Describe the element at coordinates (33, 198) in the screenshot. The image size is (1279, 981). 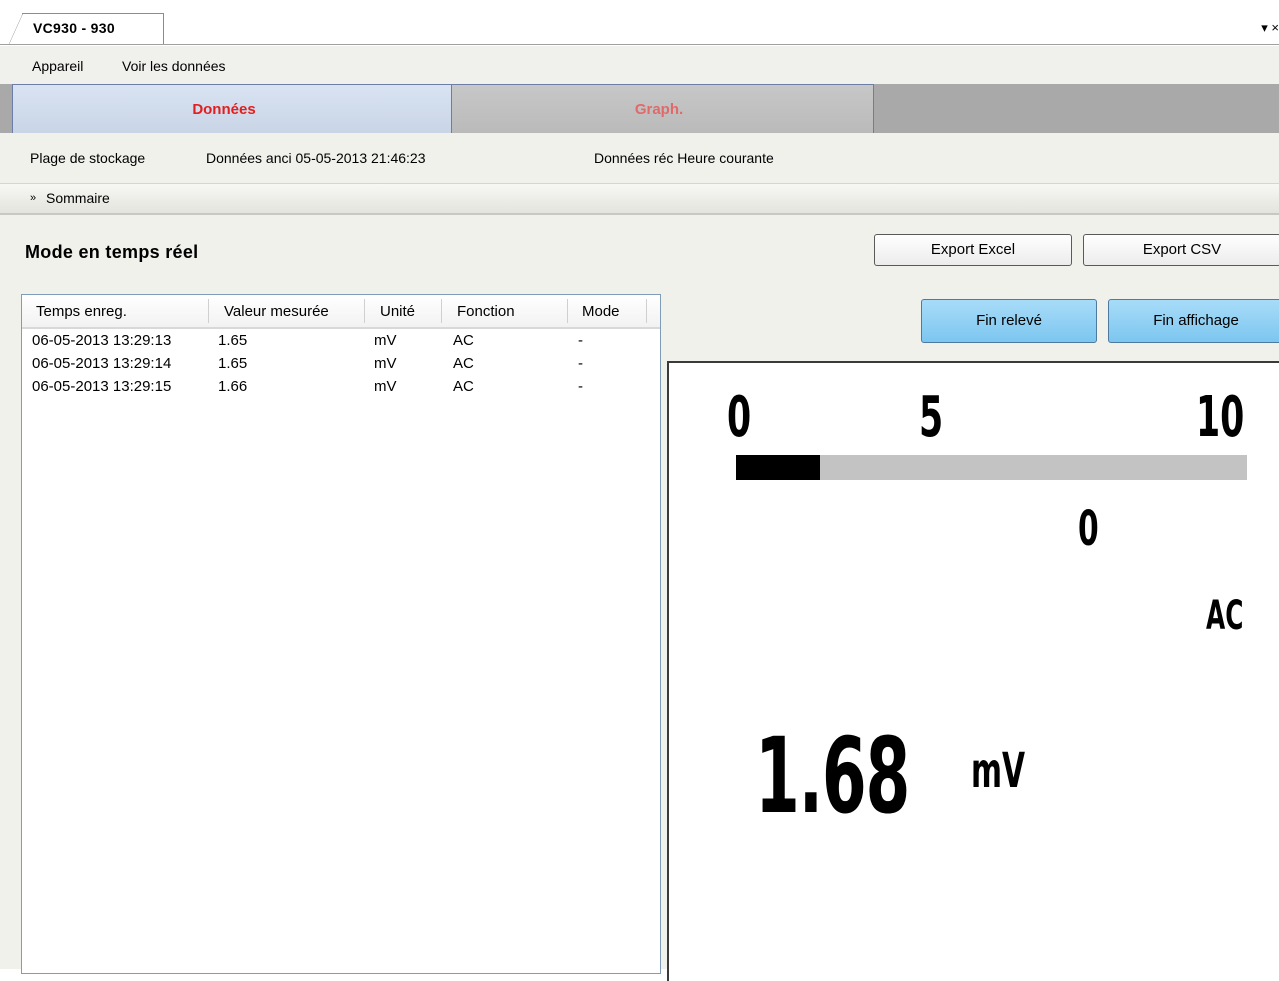
I see `double-chevron-down-icon: »` at that location.